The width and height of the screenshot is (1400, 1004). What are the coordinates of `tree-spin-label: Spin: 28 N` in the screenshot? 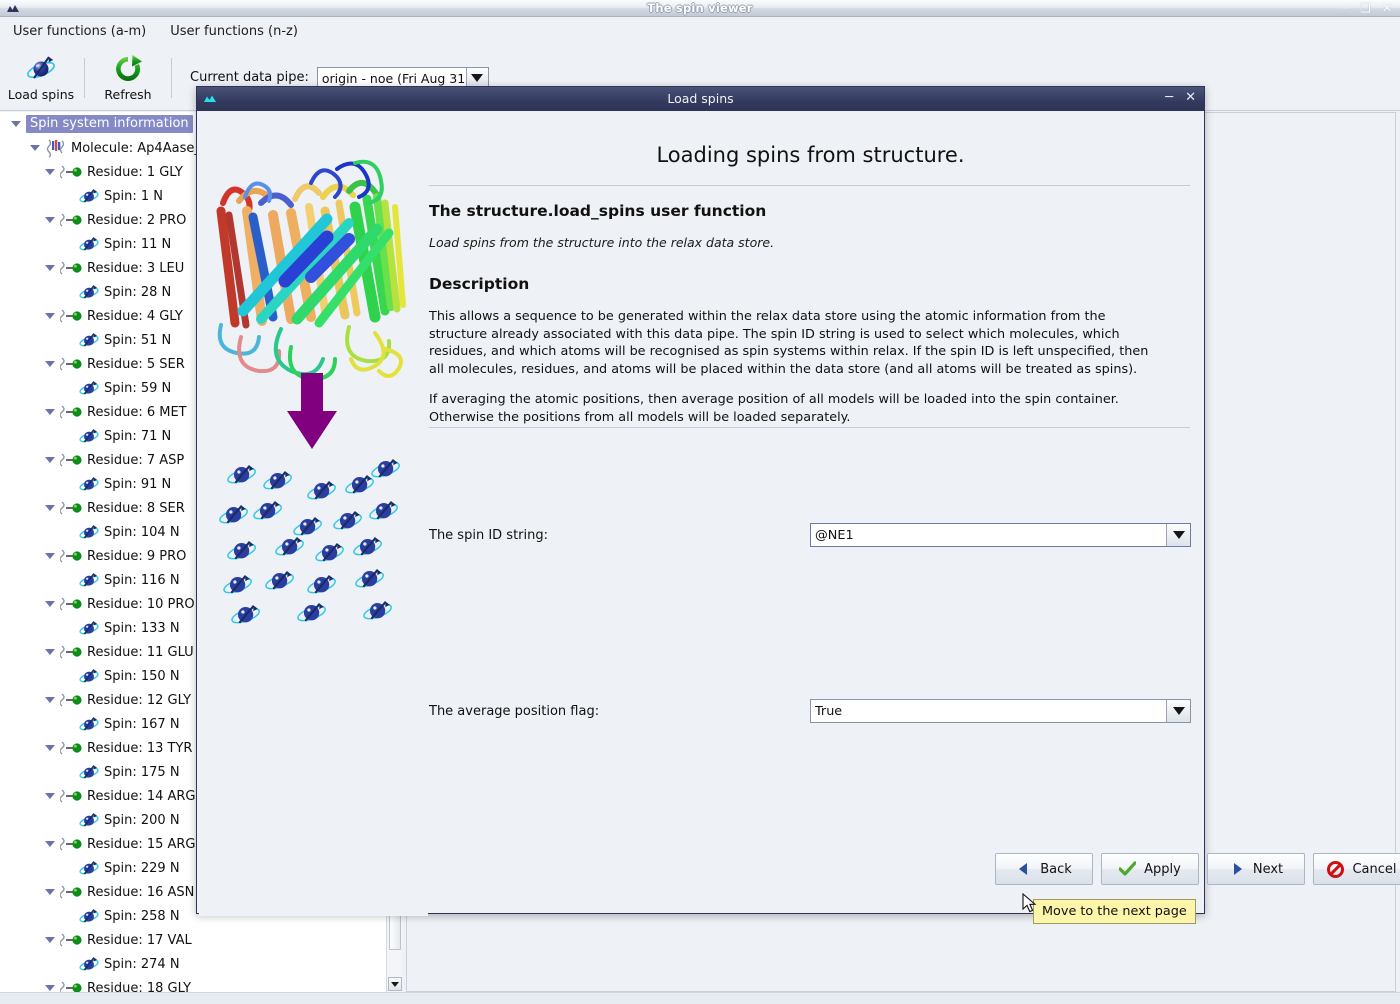 It's located at (138, 292).